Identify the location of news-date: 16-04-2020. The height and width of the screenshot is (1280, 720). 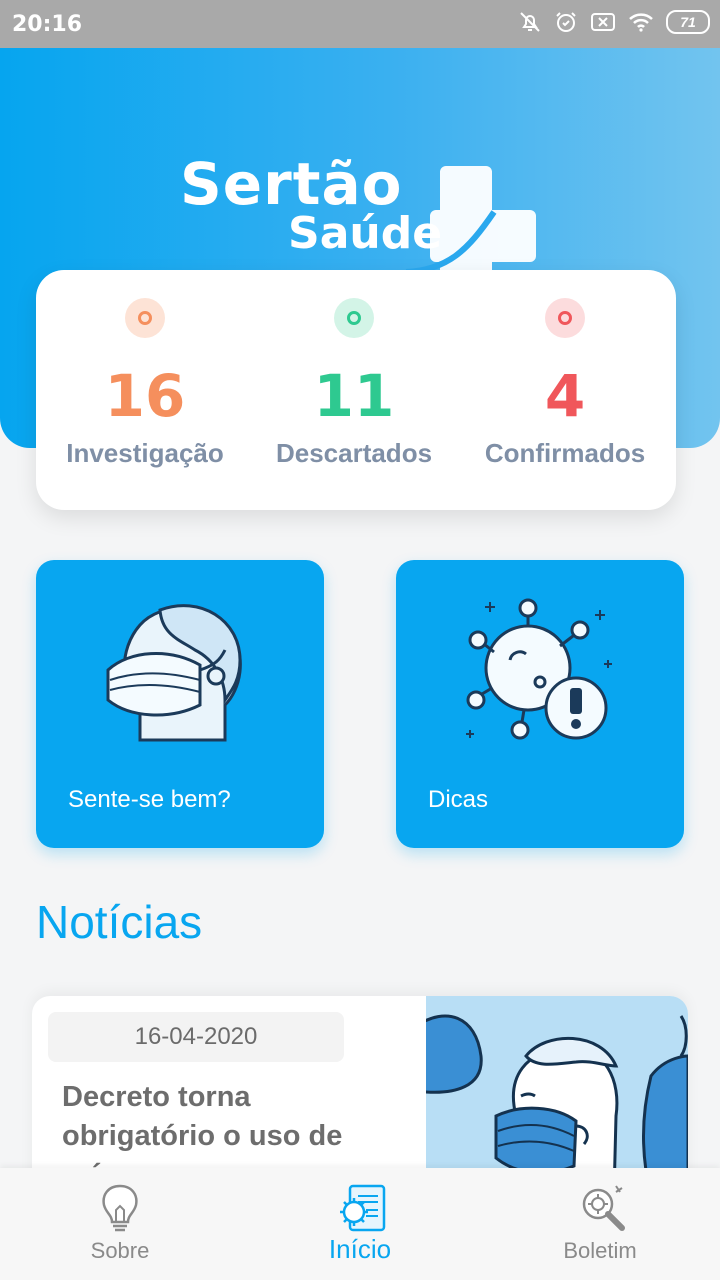
(196, 1037).